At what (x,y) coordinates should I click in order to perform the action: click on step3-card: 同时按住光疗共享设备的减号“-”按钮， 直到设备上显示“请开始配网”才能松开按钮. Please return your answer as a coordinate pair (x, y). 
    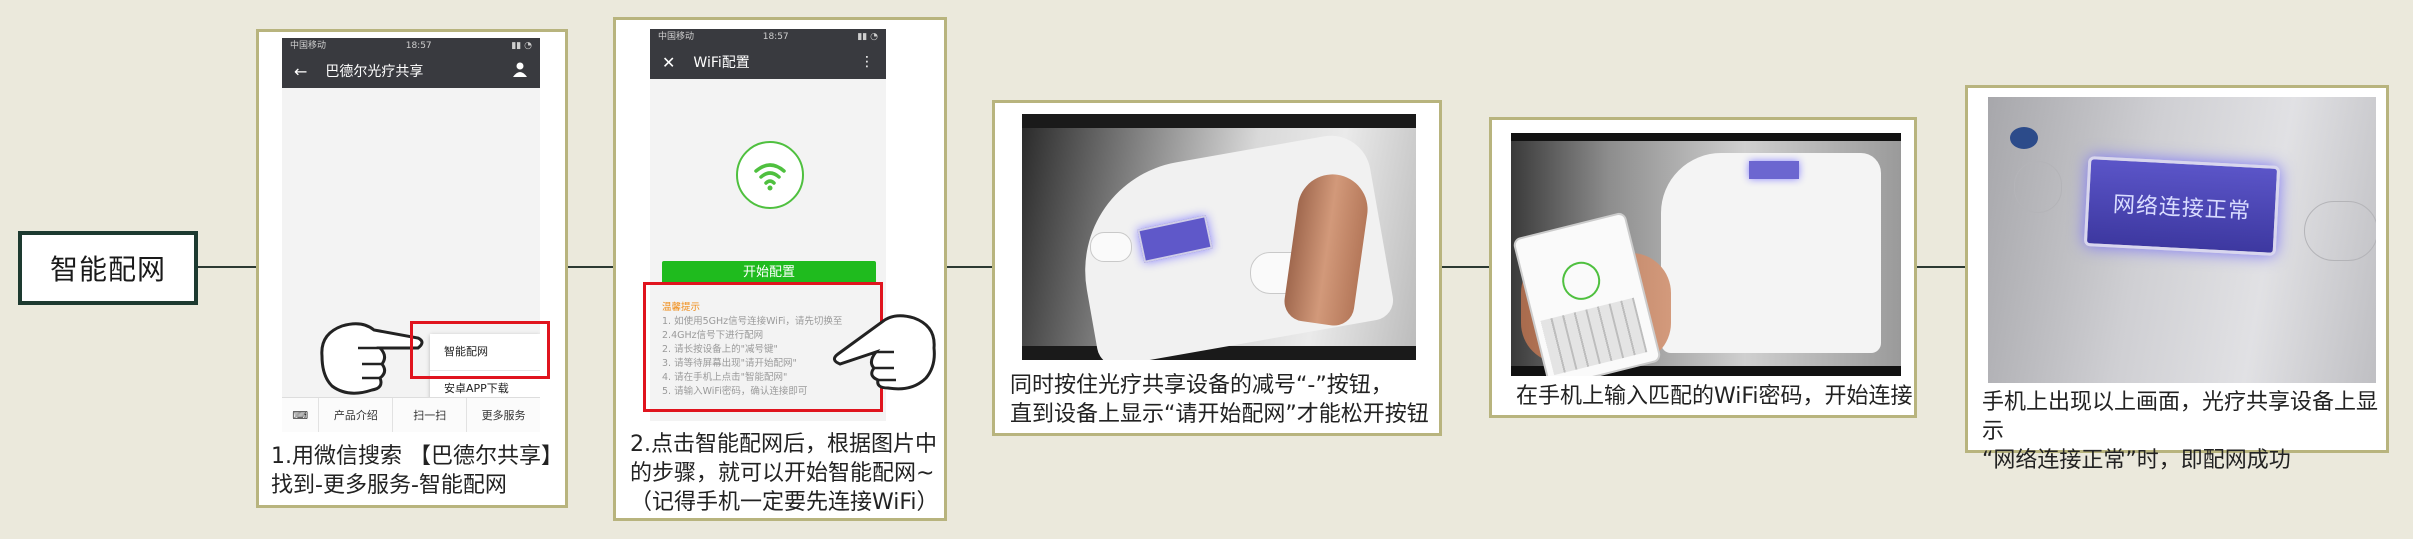
    Looking at the image, I should click on (1217, 268).